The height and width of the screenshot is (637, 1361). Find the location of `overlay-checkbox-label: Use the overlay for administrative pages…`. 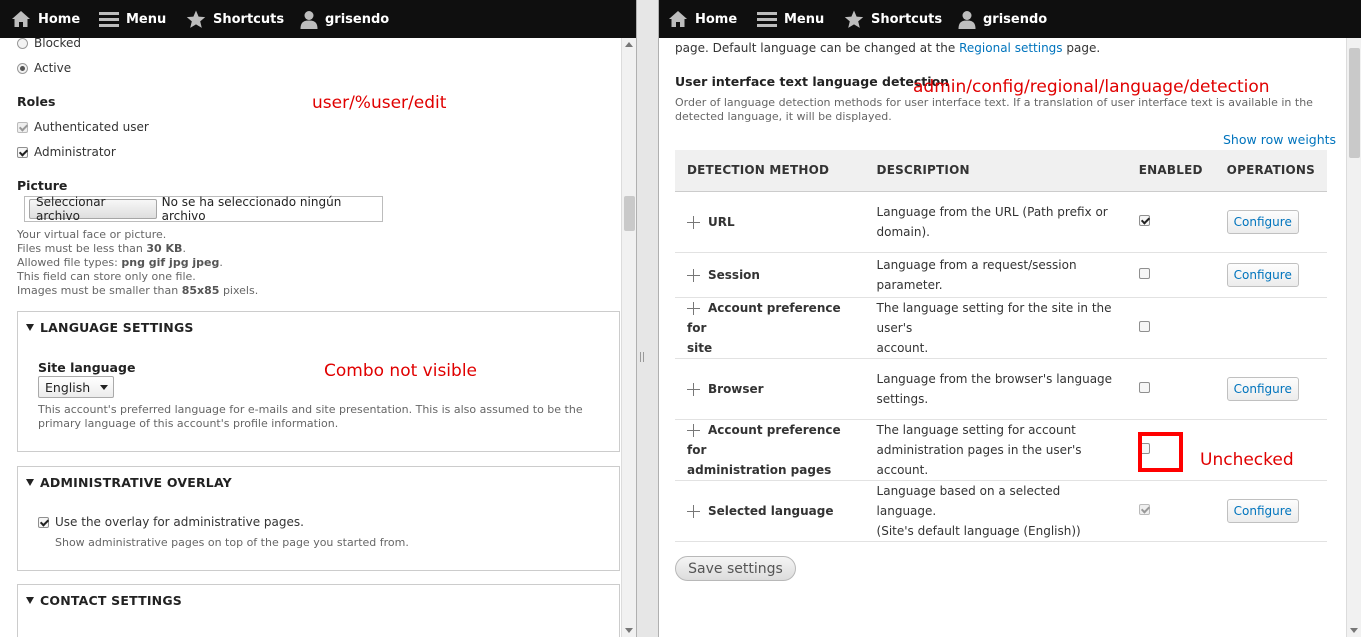

overlay-checkbox-label: Use the overlay for administrative pages… is located at coordinates (179, 522).